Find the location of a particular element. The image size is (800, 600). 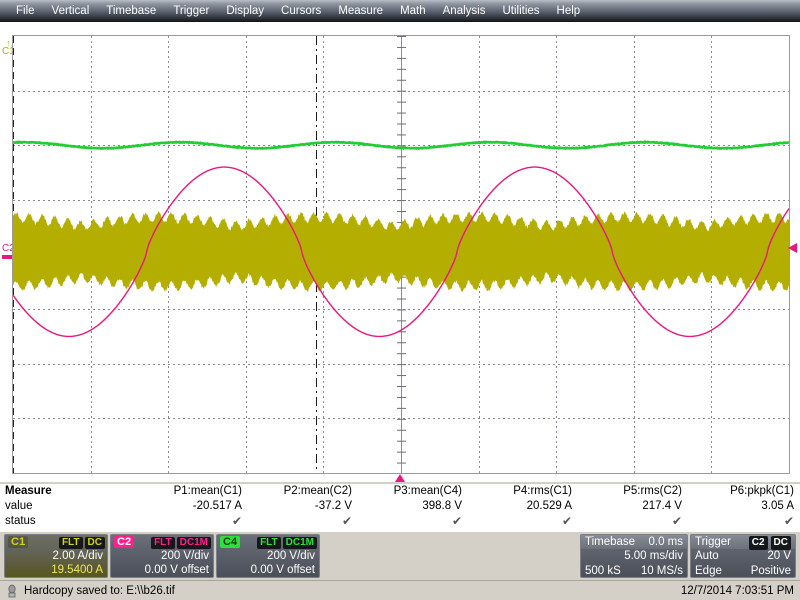

trigger-position-marker-icon is located at coordinates (400, 478).